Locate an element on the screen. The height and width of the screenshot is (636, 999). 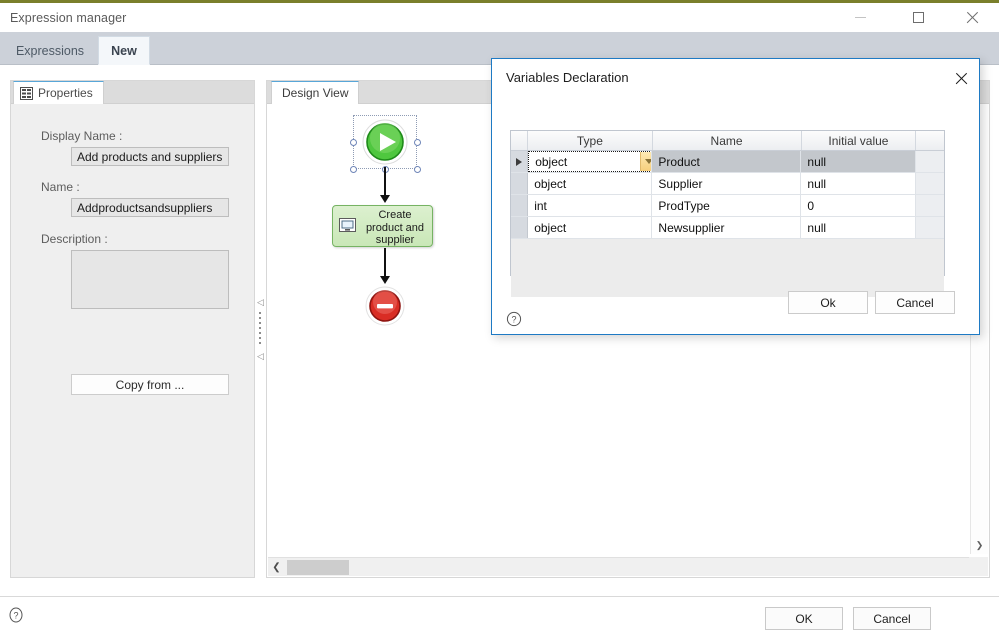
row-selector-arrow-icon is located at coordinates (519, 161).